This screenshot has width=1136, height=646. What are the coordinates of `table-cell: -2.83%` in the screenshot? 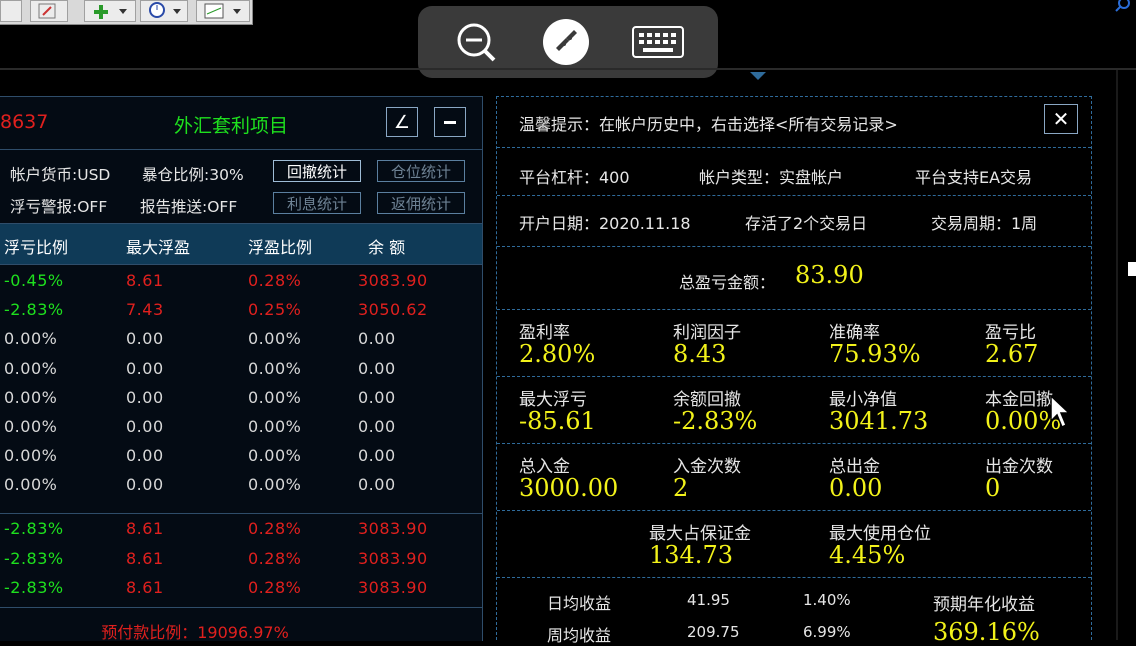 It's located at (34, 310).